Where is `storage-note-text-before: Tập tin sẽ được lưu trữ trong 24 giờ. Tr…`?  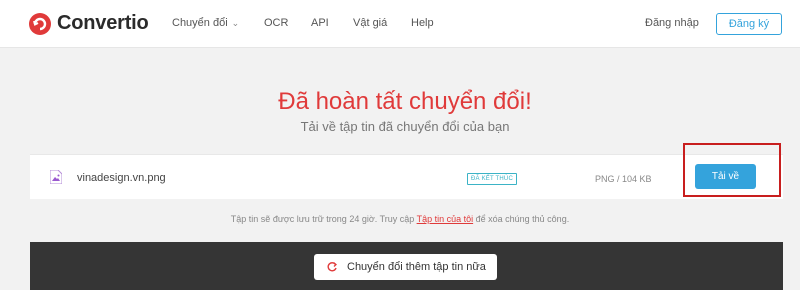 storage-note-text-before: Tập tin sẽ được lưu trữ trong 24 giờ. Tr… is located at coordinates (323, 219).